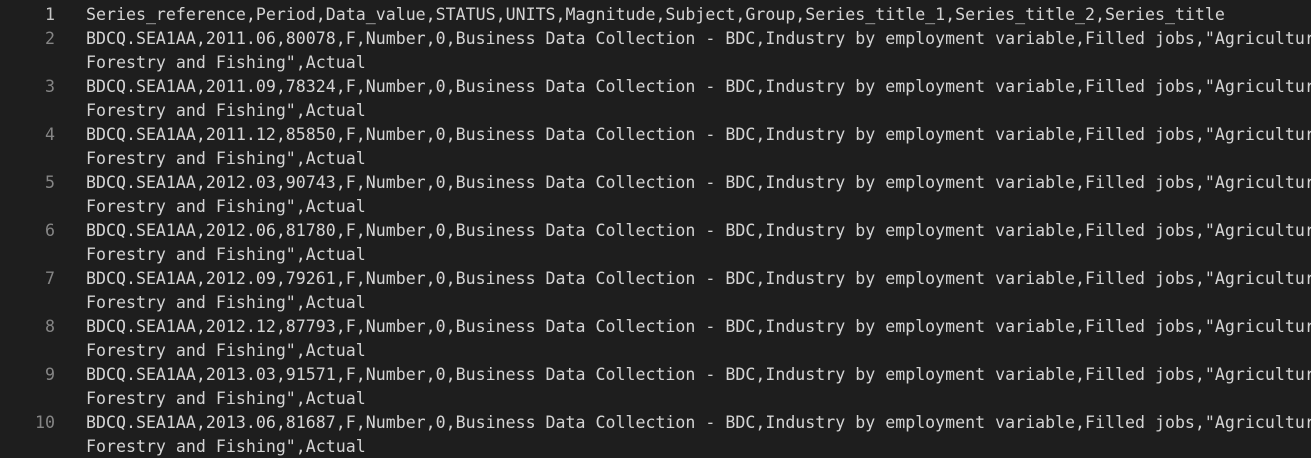  Describe the element at coordinates (50, 134) in the screenshot. I see `line-number: 4` at that location.